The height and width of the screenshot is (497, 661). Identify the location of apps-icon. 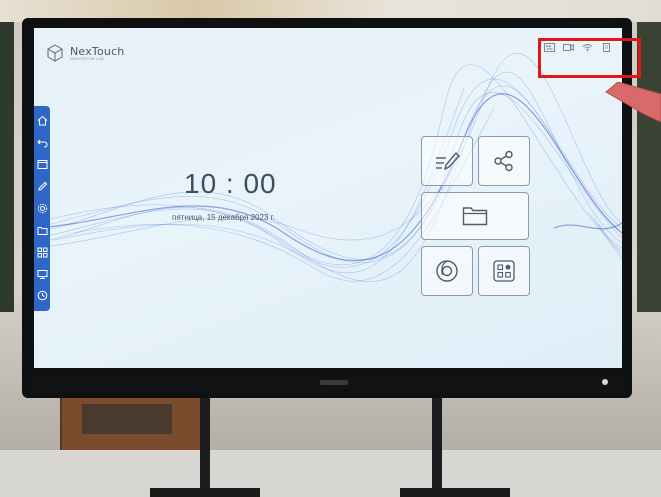
(42, 252).